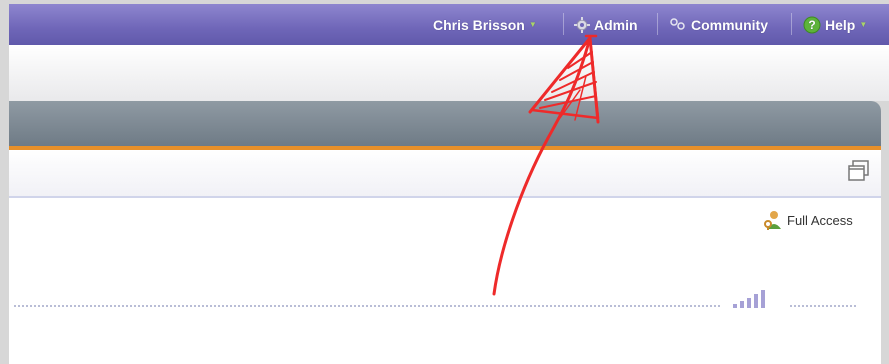 Image resolution: width=889 pixels, height=364 pixels. I want to click on help-label: Help, so click(840, 24).